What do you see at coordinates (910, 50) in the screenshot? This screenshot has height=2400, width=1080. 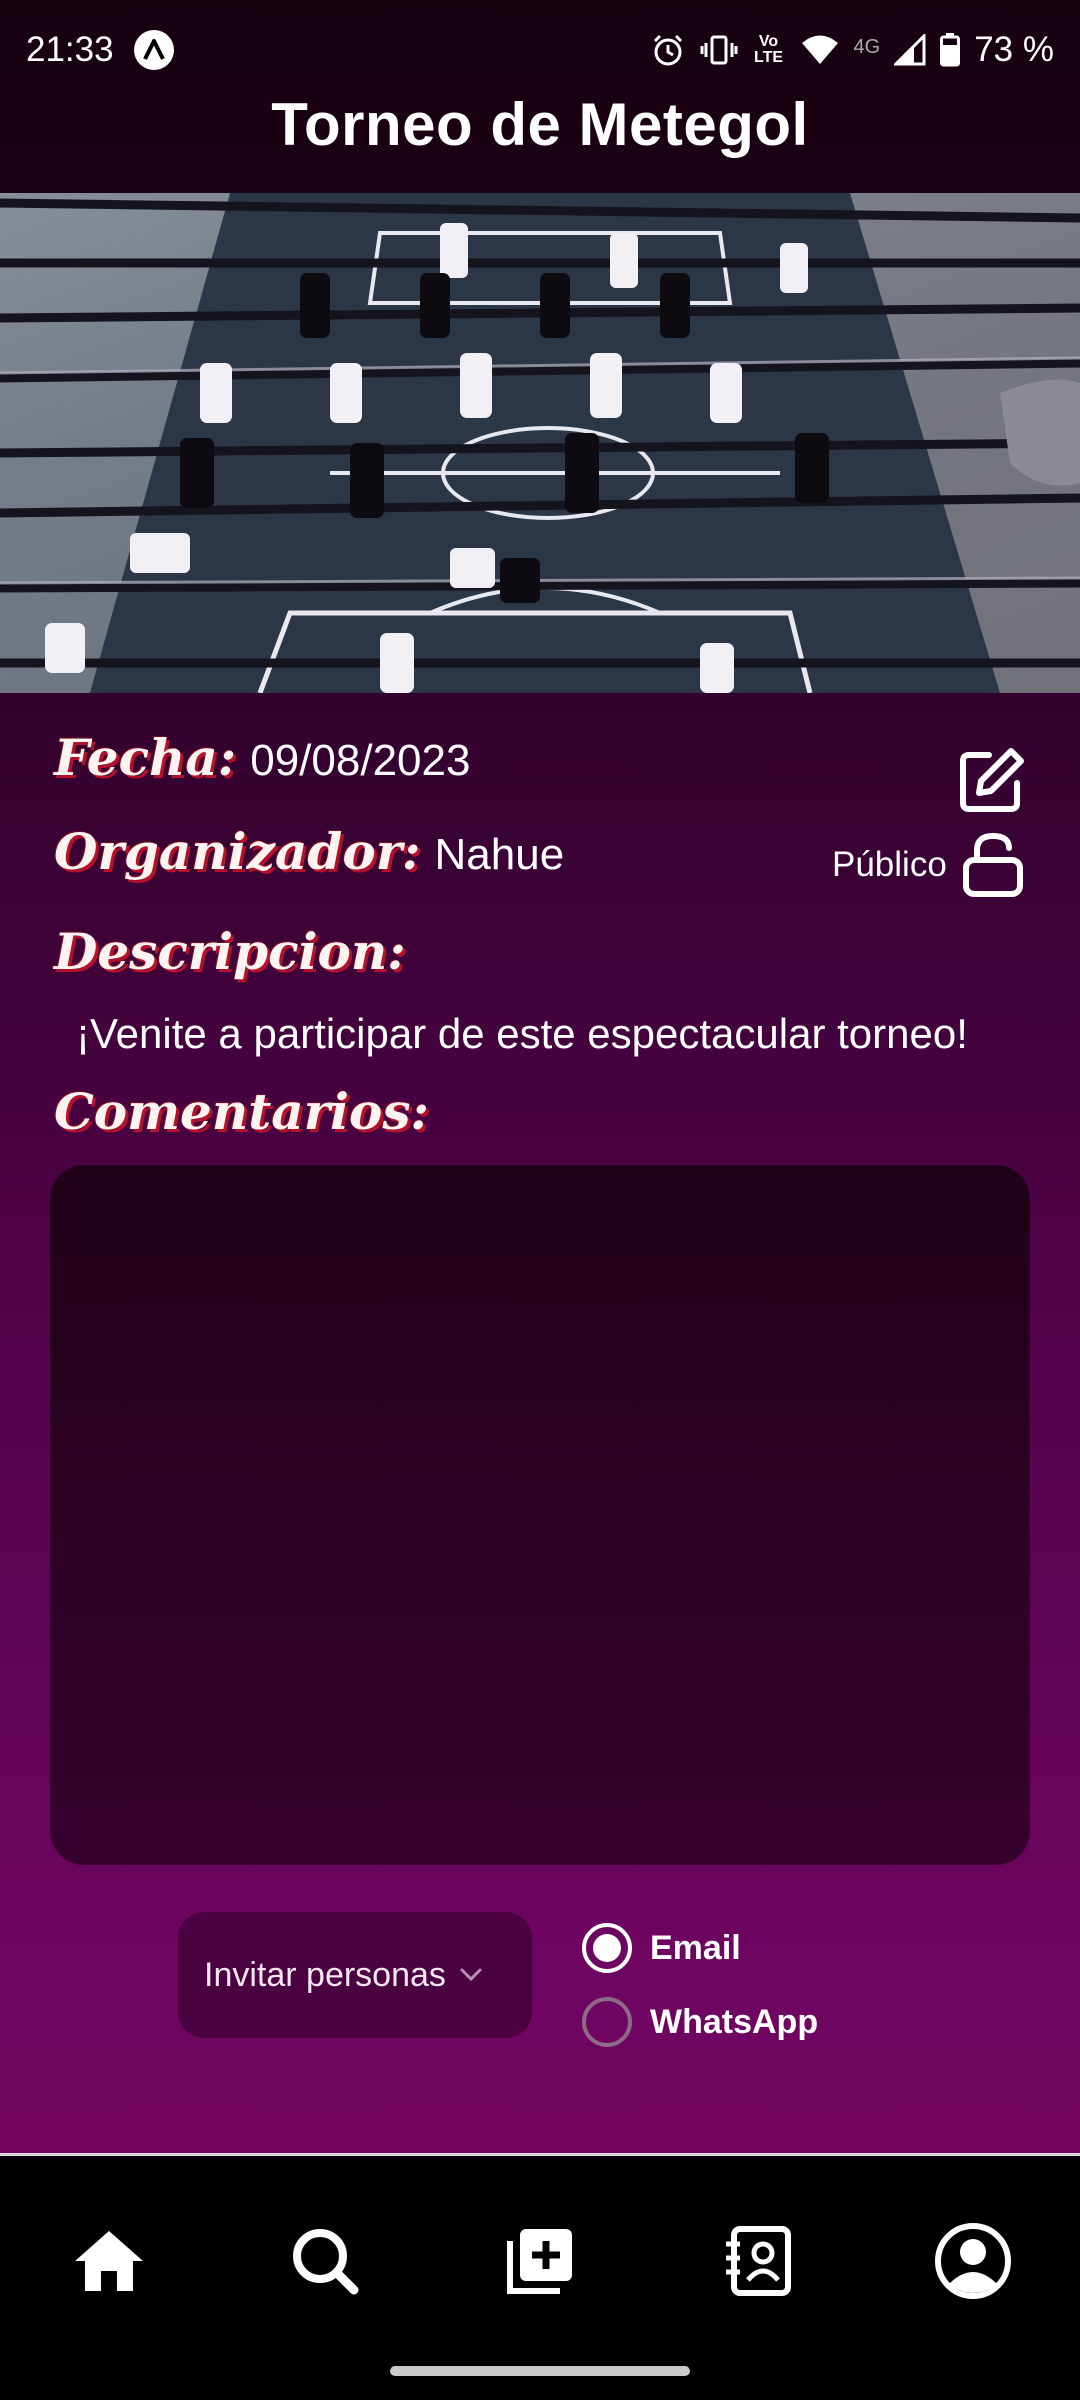 I see `signal-icon` at bounding box center [910, 50].